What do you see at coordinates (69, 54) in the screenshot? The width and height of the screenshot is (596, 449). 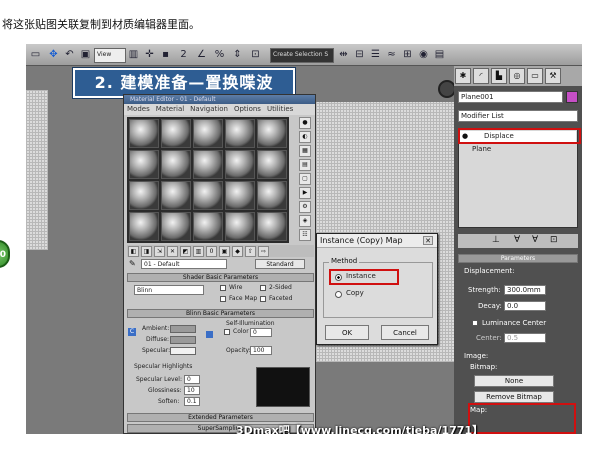 I see `undo-icon: ↶` at bounding box center [69, 54].